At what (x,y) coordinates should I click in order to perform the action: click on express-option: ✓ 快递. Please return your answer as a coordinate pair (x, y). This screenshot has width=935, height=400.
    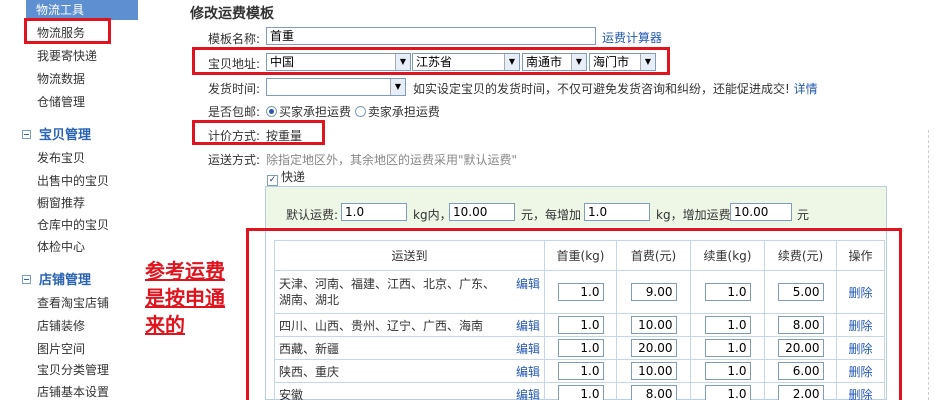
    Looking at the image, I should click on (286, 177).